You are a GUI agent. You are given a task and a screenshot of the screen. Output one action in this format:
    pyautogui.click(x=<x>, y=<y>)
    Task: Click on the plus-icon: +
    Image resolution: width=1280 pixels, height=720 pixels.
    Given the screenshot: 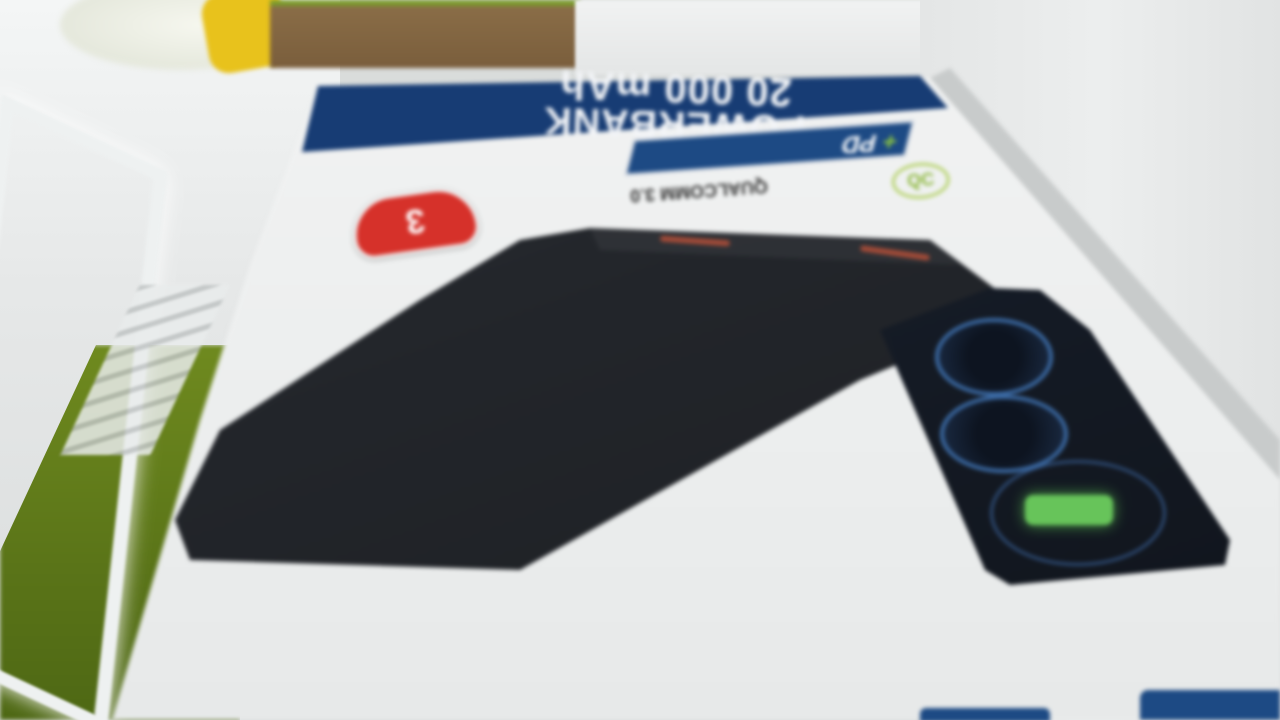 What is the action you would take?
    pyautogui.click(x=890, y=141)
    